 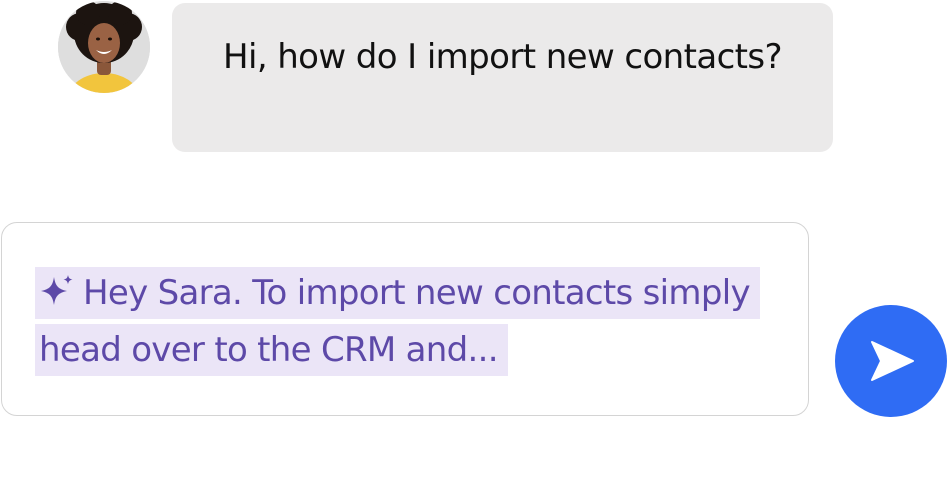 I want to click on send-button, so click(x=891, y=361).